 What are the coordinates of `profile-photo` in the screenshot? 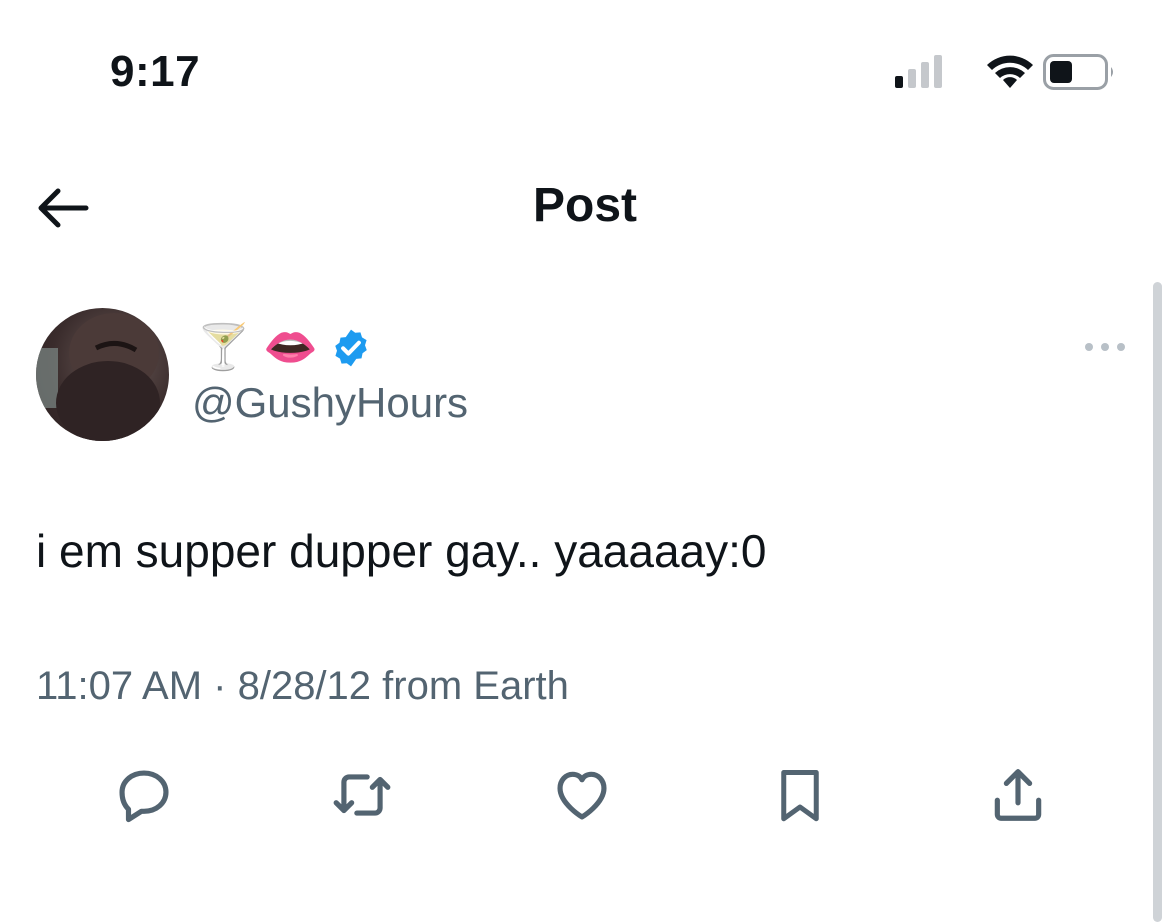 It's located at (102, 374).